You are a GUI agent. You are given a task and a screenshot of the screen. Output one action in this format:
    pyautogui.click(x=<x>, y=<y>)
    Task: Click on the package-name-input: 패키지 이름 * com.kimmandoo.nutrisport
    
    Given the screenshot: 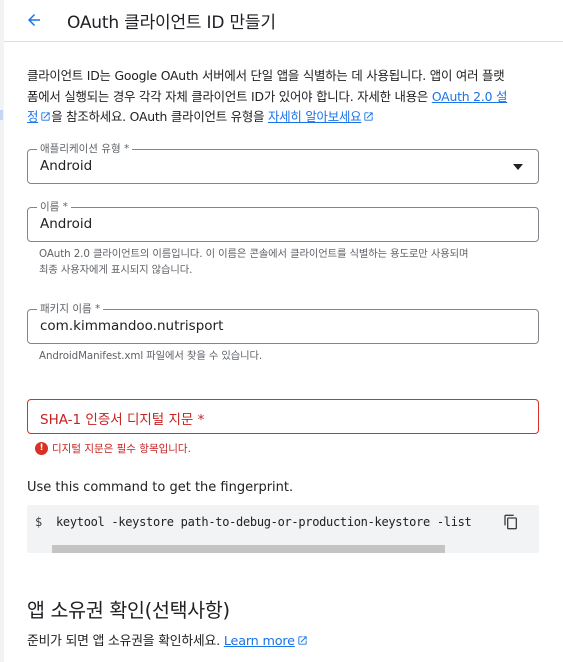 What is the action you would take?
    pyautogui.click(x=283, y=323)
    